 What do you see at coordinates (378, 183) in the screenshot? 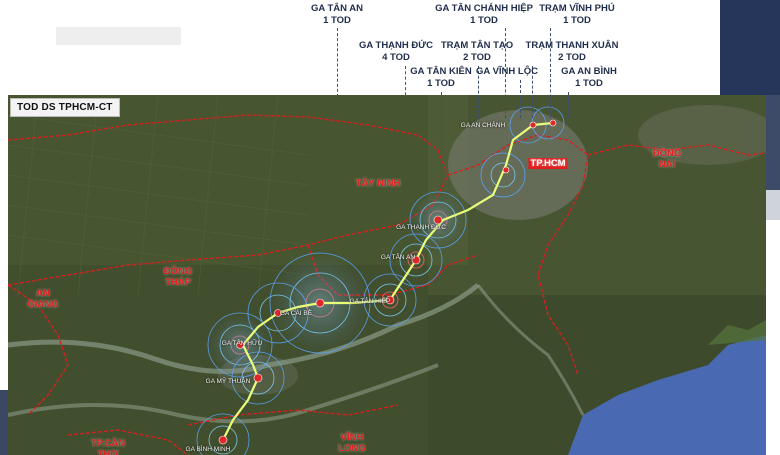
I see `province-tay-ninh: TÂY NINH` at bounding box center [378, 183].